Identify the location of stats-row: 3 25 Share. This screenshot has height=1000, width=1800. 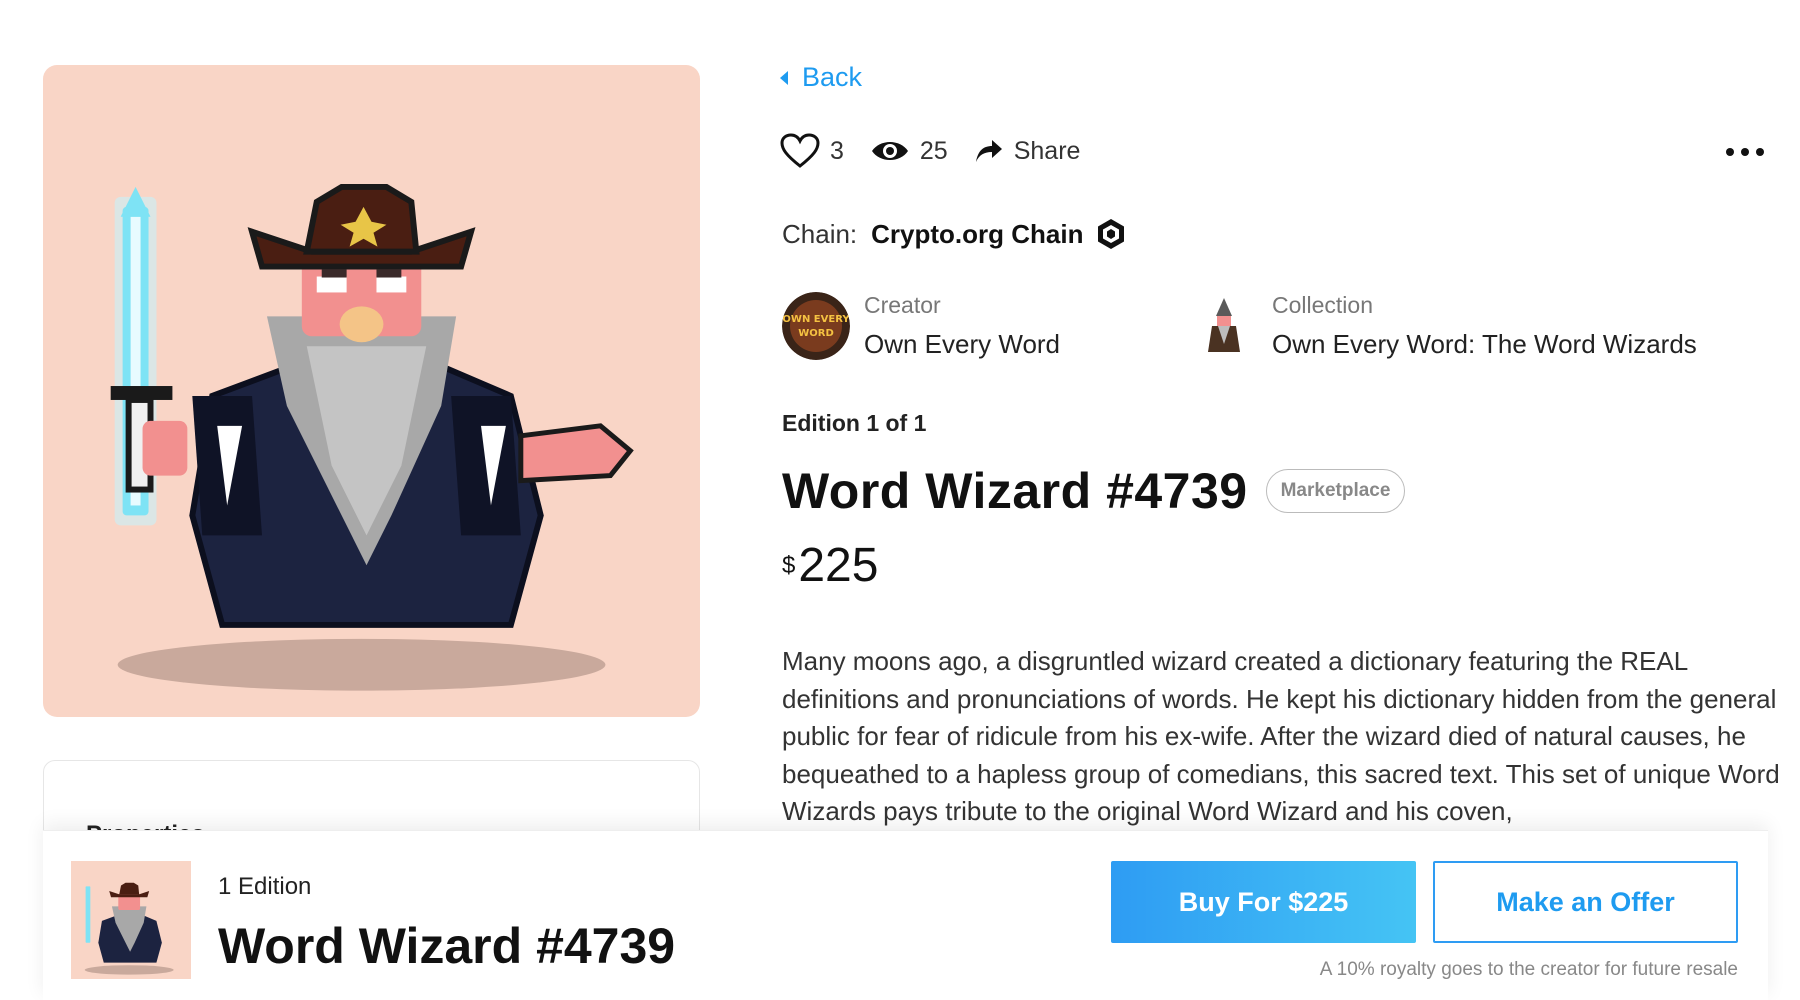
(943, 151).